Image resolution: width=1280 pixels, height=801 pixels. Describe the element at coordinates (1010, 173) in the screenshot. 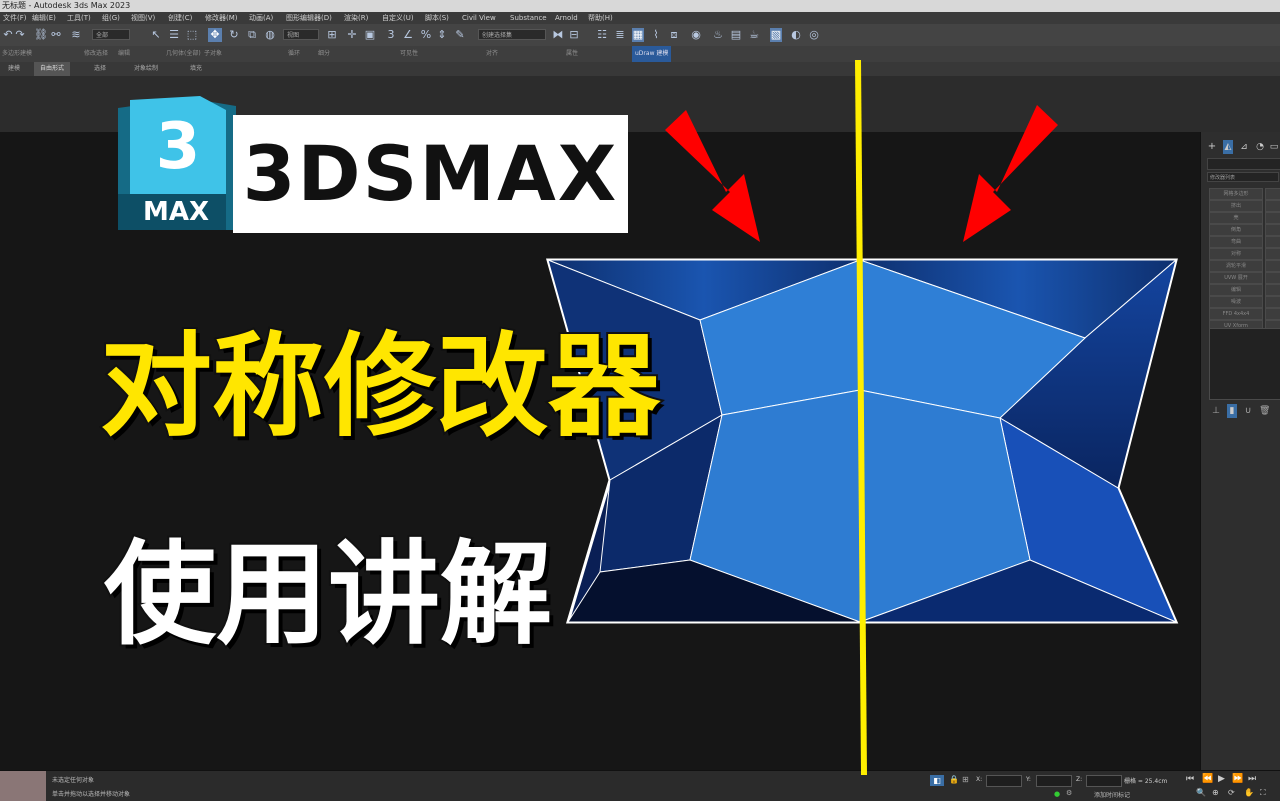

I see `arrow-right-icon` at that location.